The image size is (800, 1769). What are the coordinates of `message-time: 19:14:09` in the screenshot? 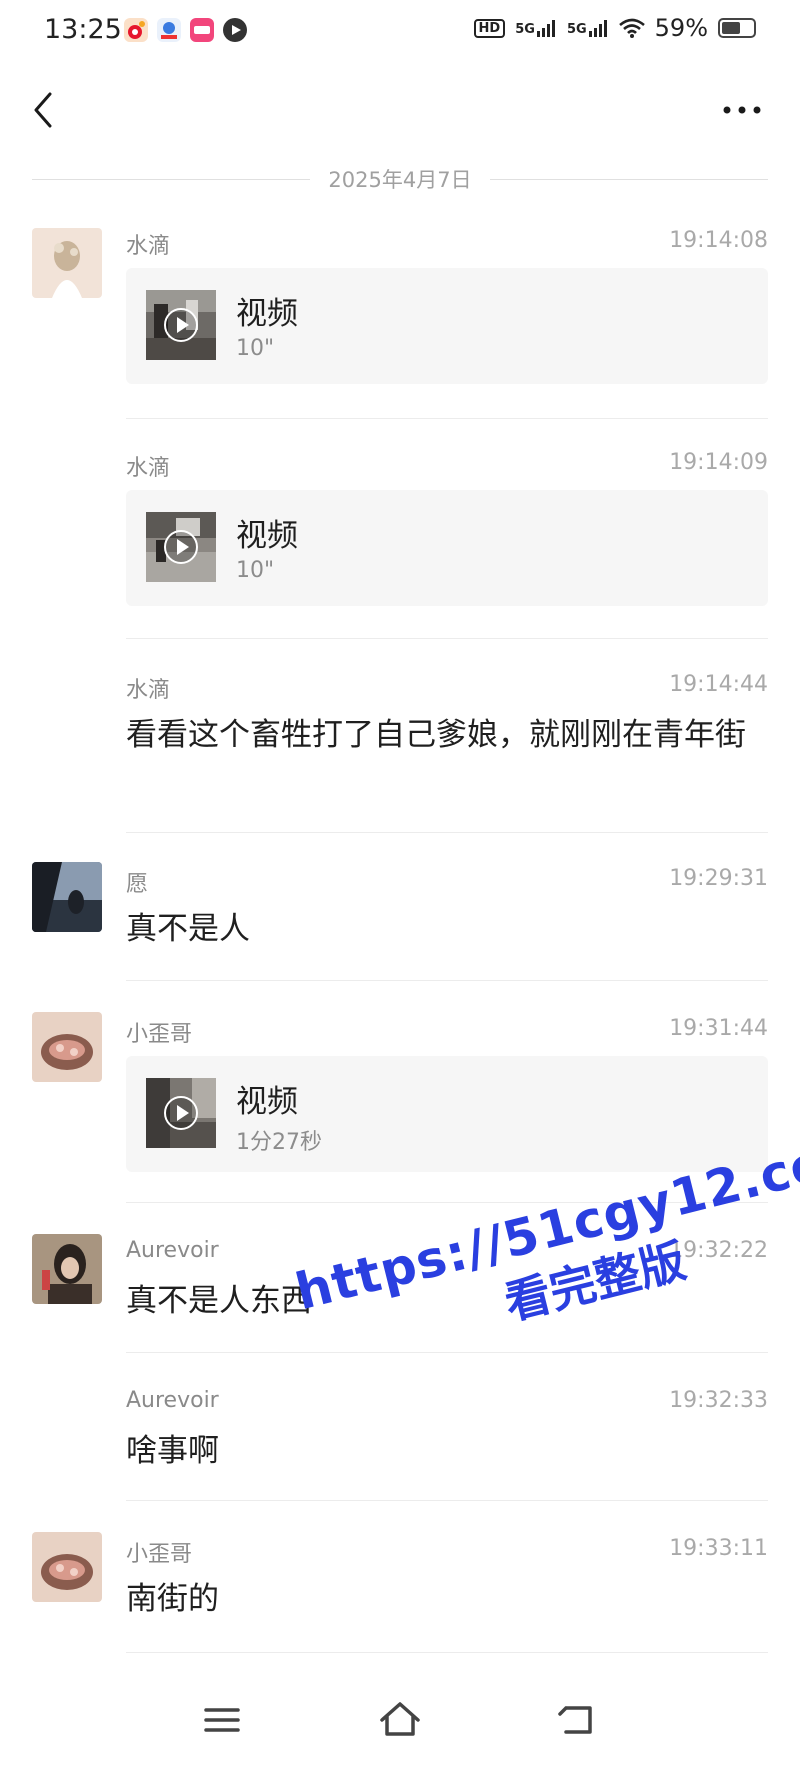 It's located at (718, 462).